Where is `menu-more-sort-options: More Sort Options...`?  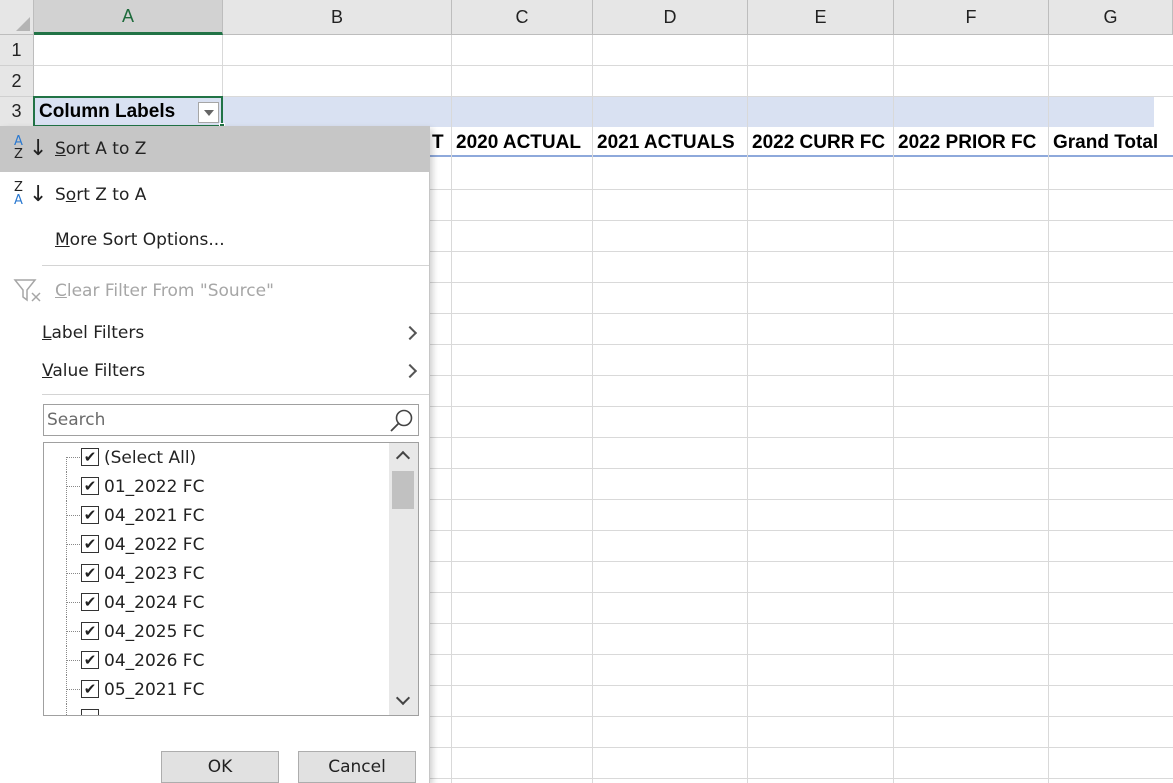
menu-more-sort-options: More Sort Options... is located at coordinates (214, 240).